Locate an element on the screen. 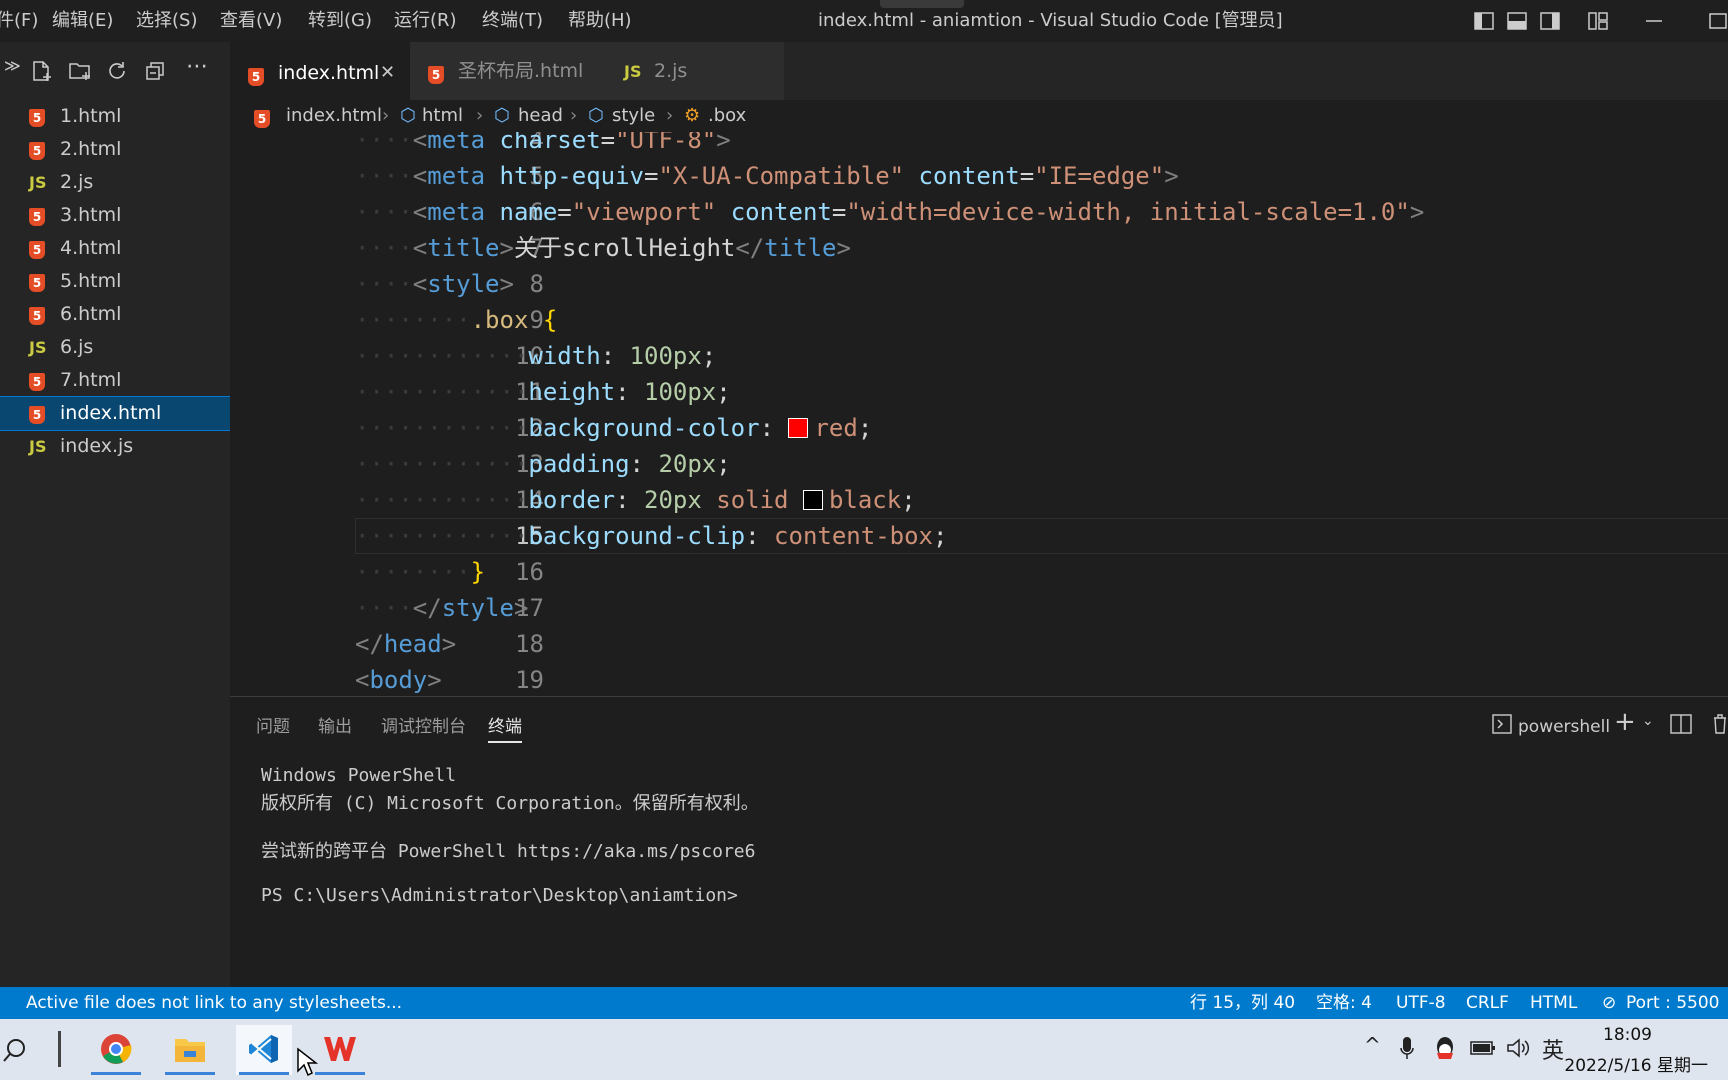  customize-layout-icon is located at coordinates (1598, 21).